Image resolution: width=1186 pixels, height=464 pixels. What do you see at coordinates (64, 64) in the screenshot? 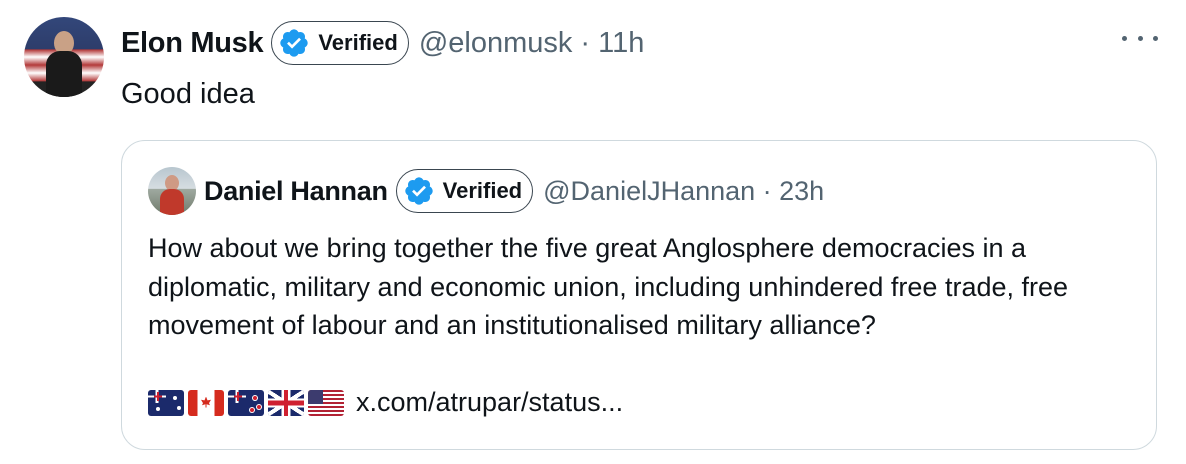
I see `avatar-person` at bounding box center [64, 64].